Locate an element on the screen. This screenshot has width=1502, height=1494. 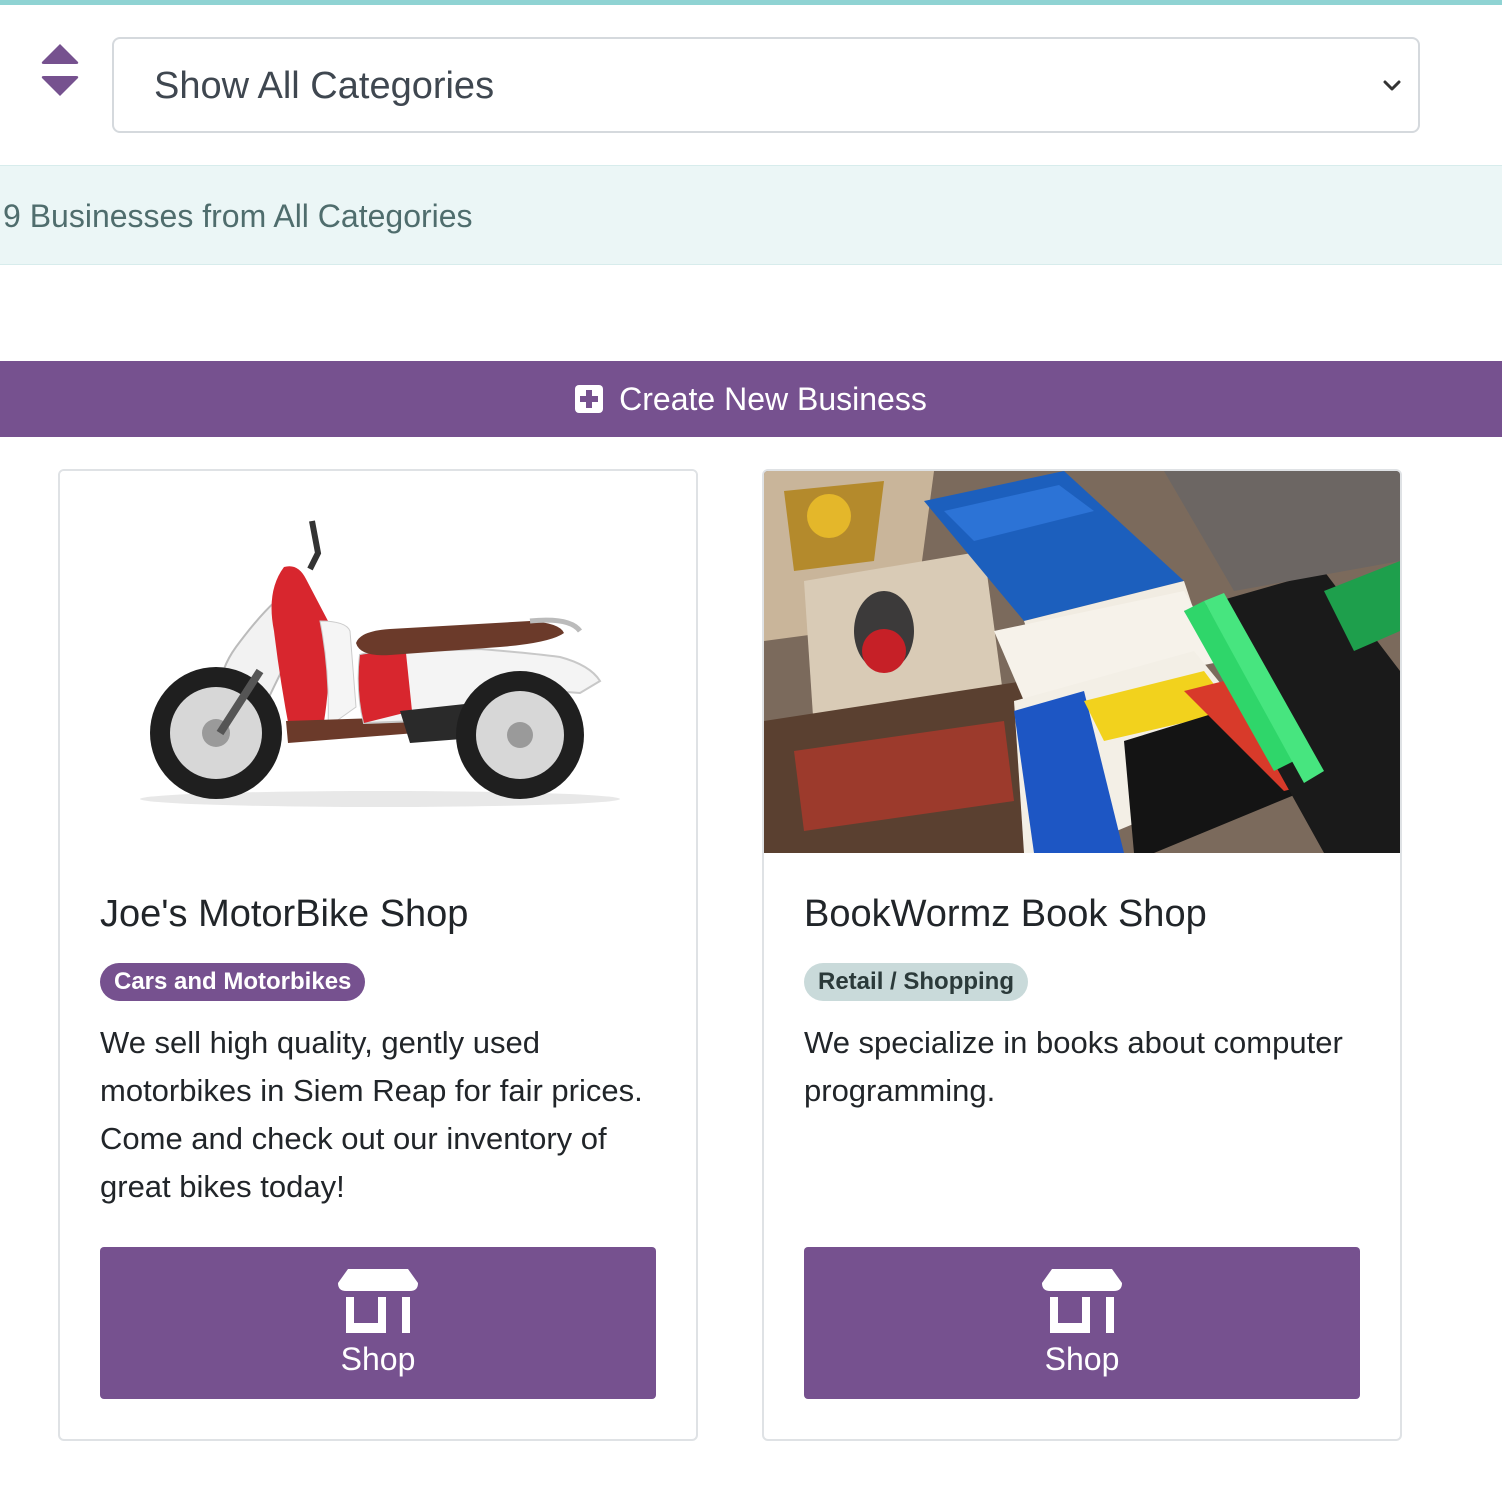
business-name: BookWormz Book Shop is located at coordinates (1005, 914).